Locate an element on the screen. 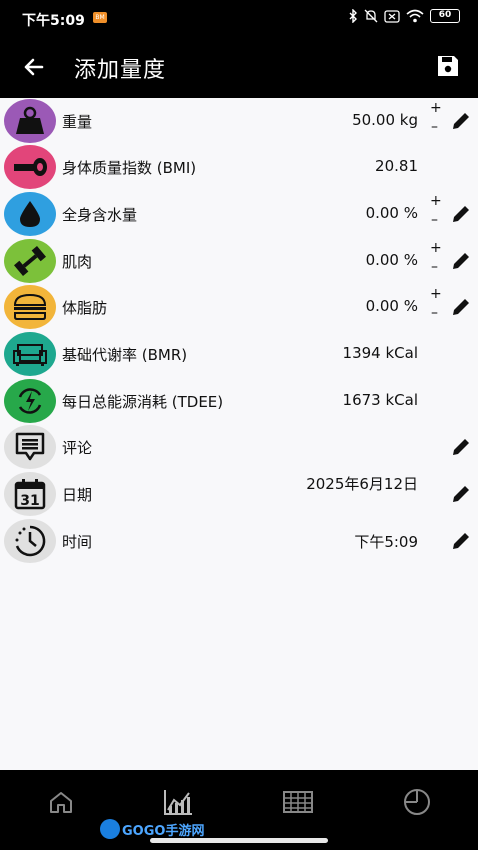 This screenshot has width=478, height=850. chart-icon is located at coordinates (178, 802).